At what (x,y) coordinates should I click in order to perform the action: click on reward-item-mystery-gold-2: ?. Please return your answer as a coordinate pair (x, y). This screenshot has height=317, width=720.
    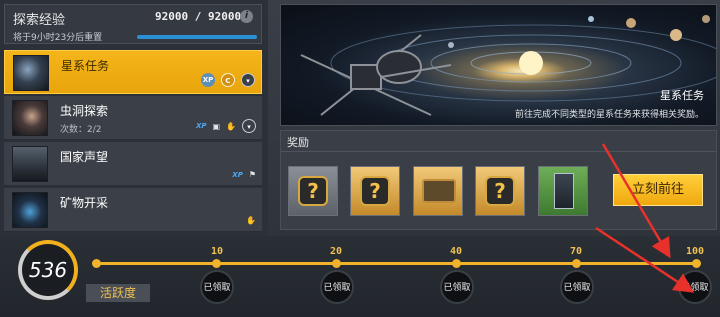
    Looking at the image, I should click on (500, 191).